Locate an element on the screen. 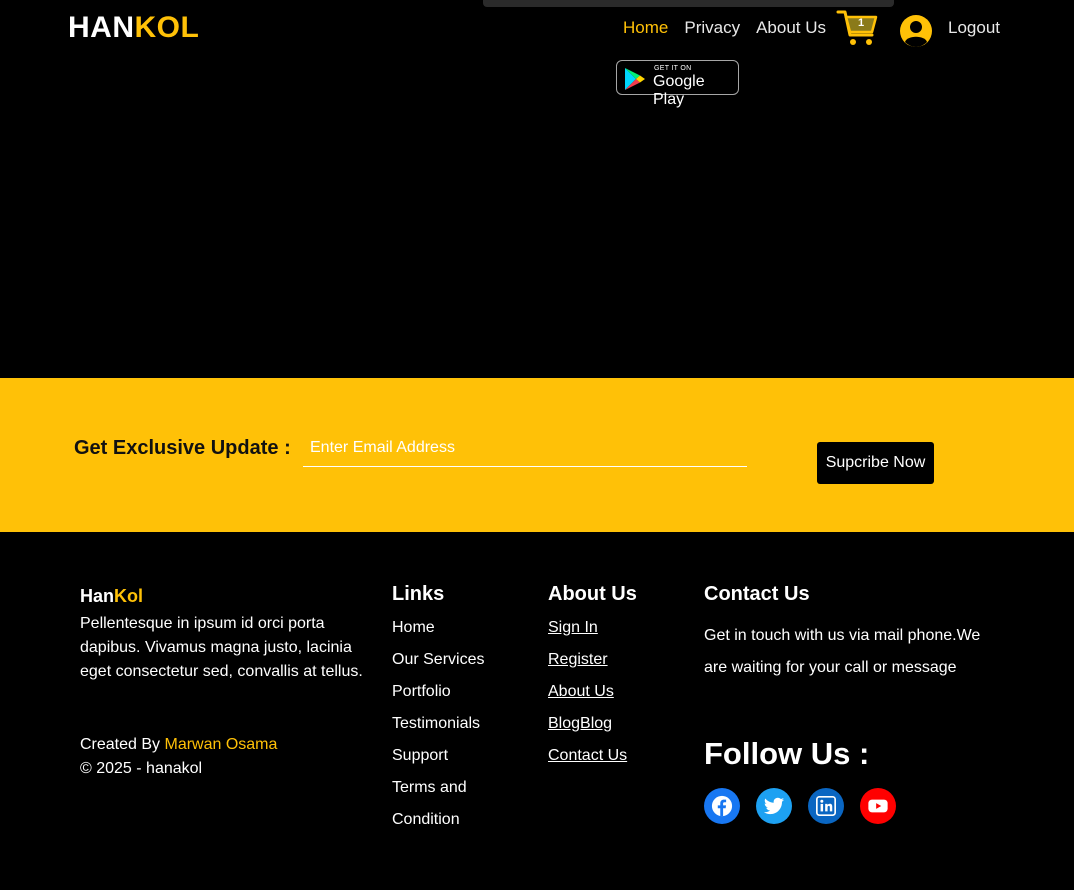  follow-us-title: Follow Us : is located at coordinates (787, 753).